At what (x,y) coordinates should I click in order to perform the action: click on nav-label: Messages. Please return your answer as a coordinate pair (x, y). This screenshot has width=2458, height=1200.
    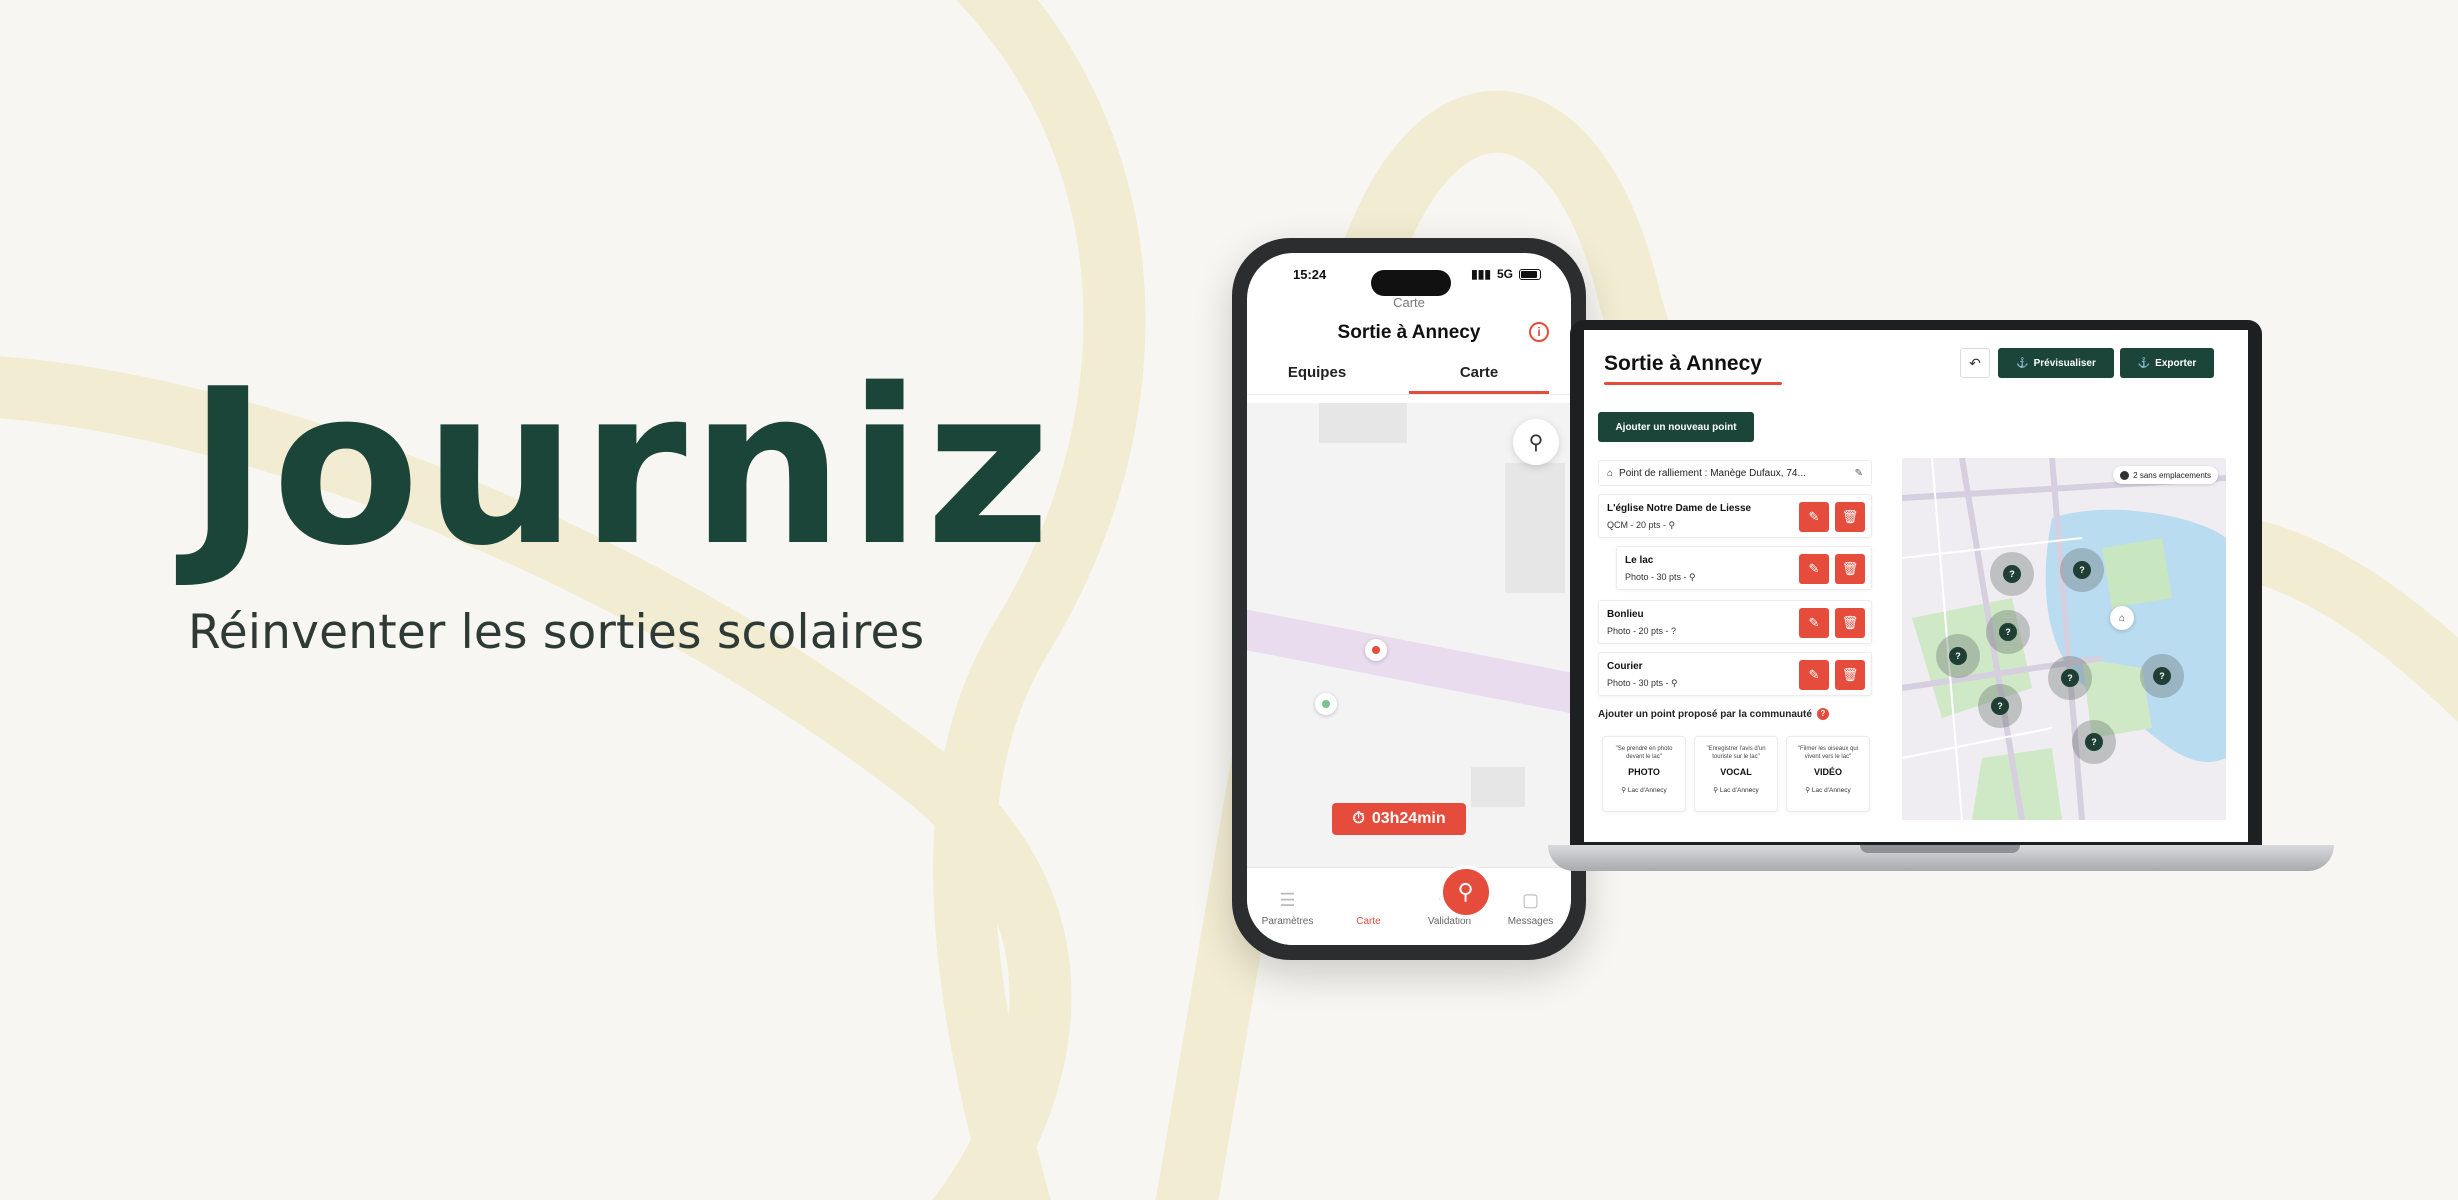
    Looking at the image, I should click on (1530, 921).